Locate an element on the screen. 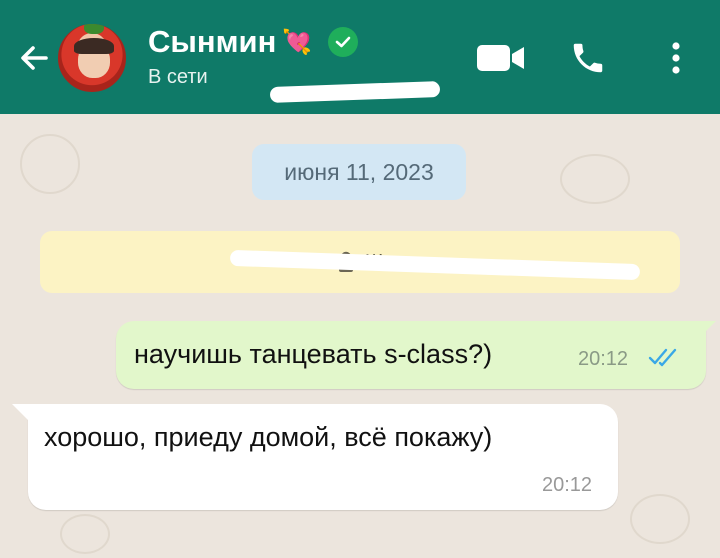 The height and width of the screenshot is (558, 720). message-text: хорошо, приеду домой, всё покажу) is located at coordinates (268, 437).